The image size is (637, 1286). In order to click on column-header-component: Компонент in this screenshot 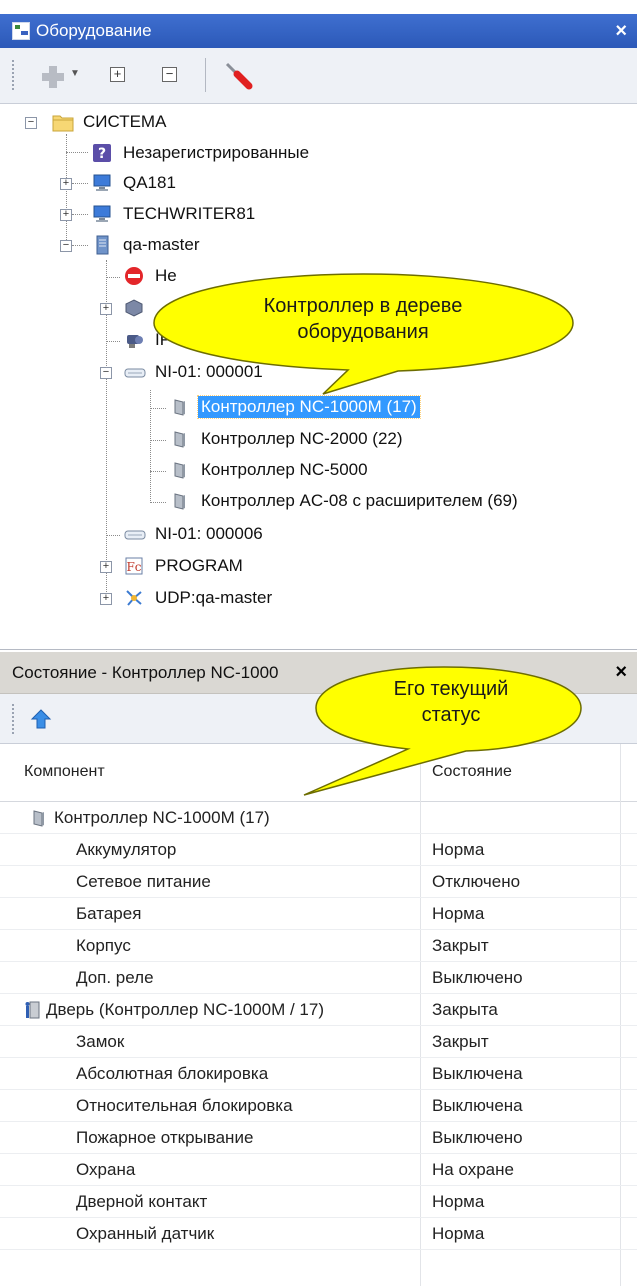, I will do `click(64, 772)`.